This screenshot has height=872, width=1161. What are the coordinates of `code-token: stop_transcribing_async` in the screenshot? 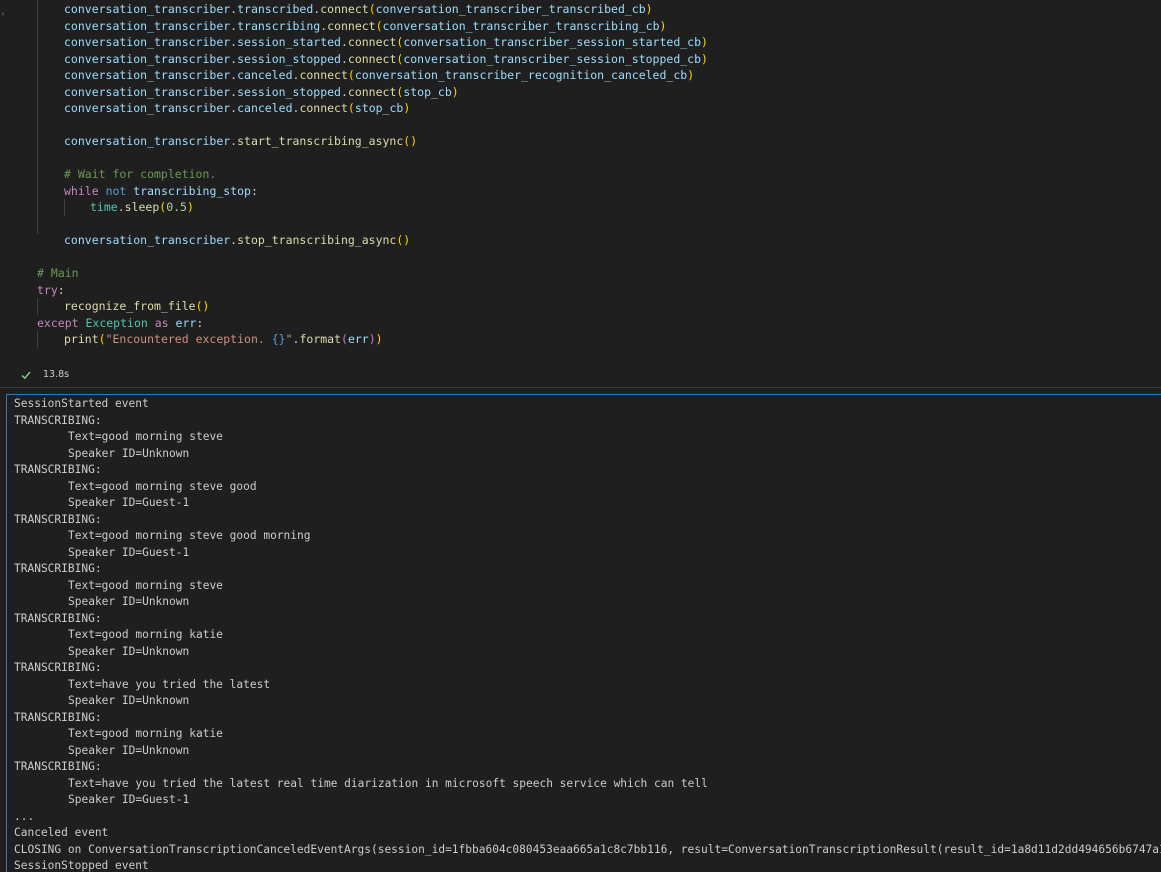 It's located at (317, 240).